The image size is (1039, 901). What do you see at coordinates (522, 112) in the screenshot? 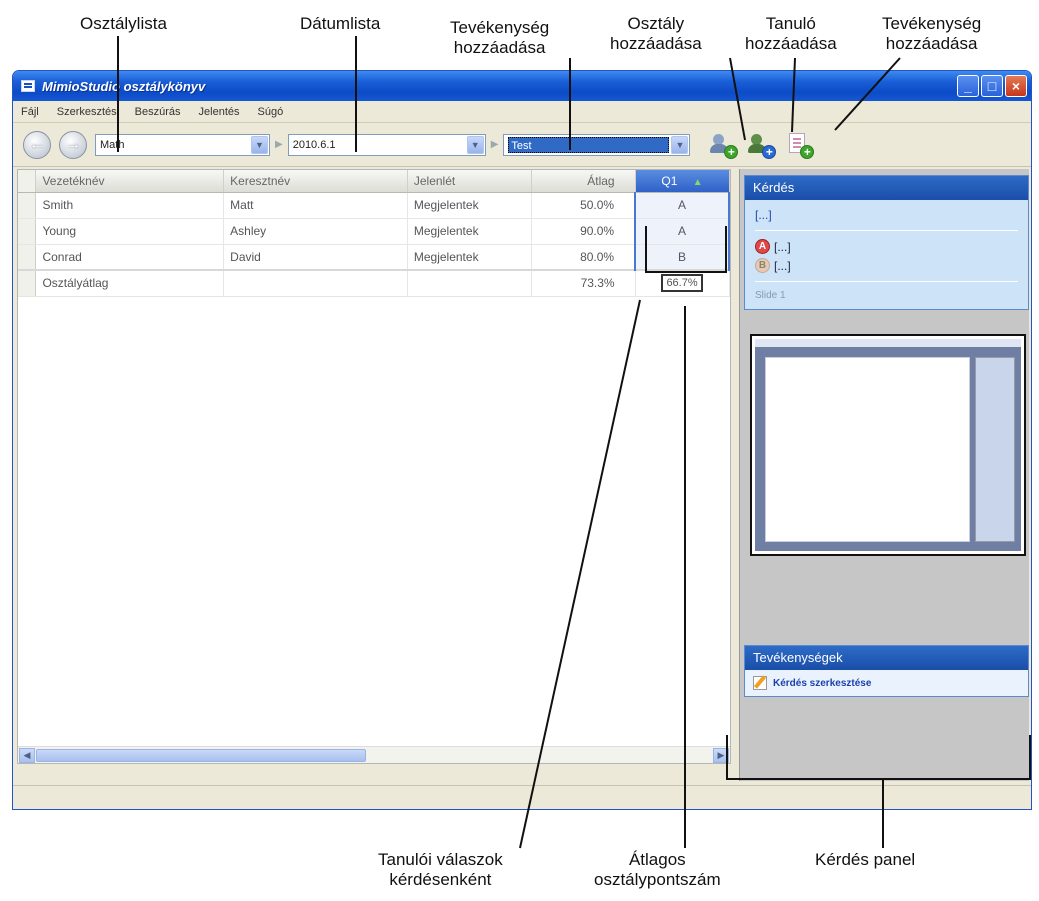
I see `menu-bar: Fájl Szerkesztés Beszúrás Jelentés Súgó` at bounding box center [522, 112].